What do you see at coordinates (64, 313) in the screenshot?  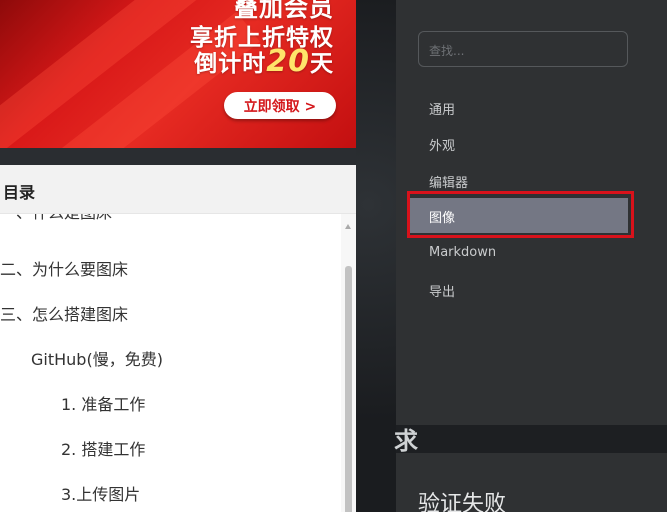 I see `toc-item: 三、怎么搭建图床` at bounding box center [64, 313].